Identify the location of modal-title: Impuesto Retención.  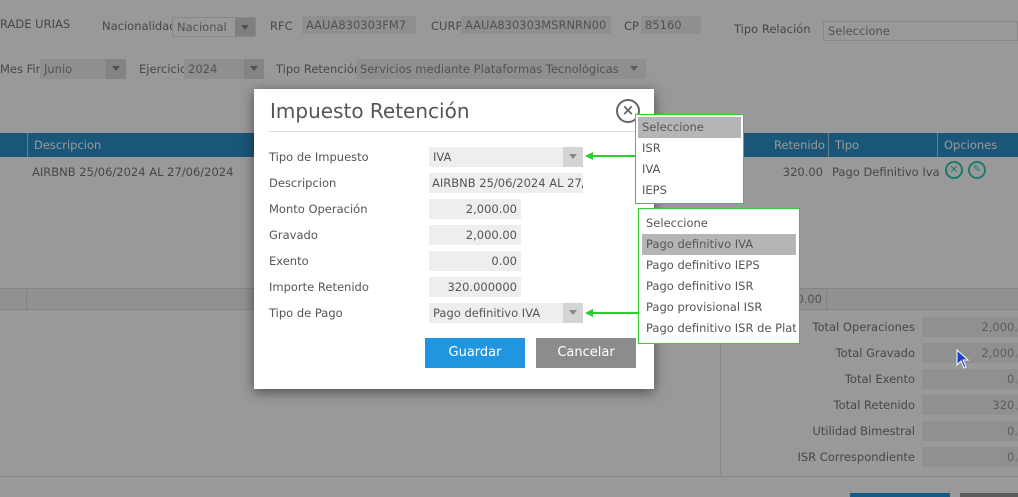
(370, 111).